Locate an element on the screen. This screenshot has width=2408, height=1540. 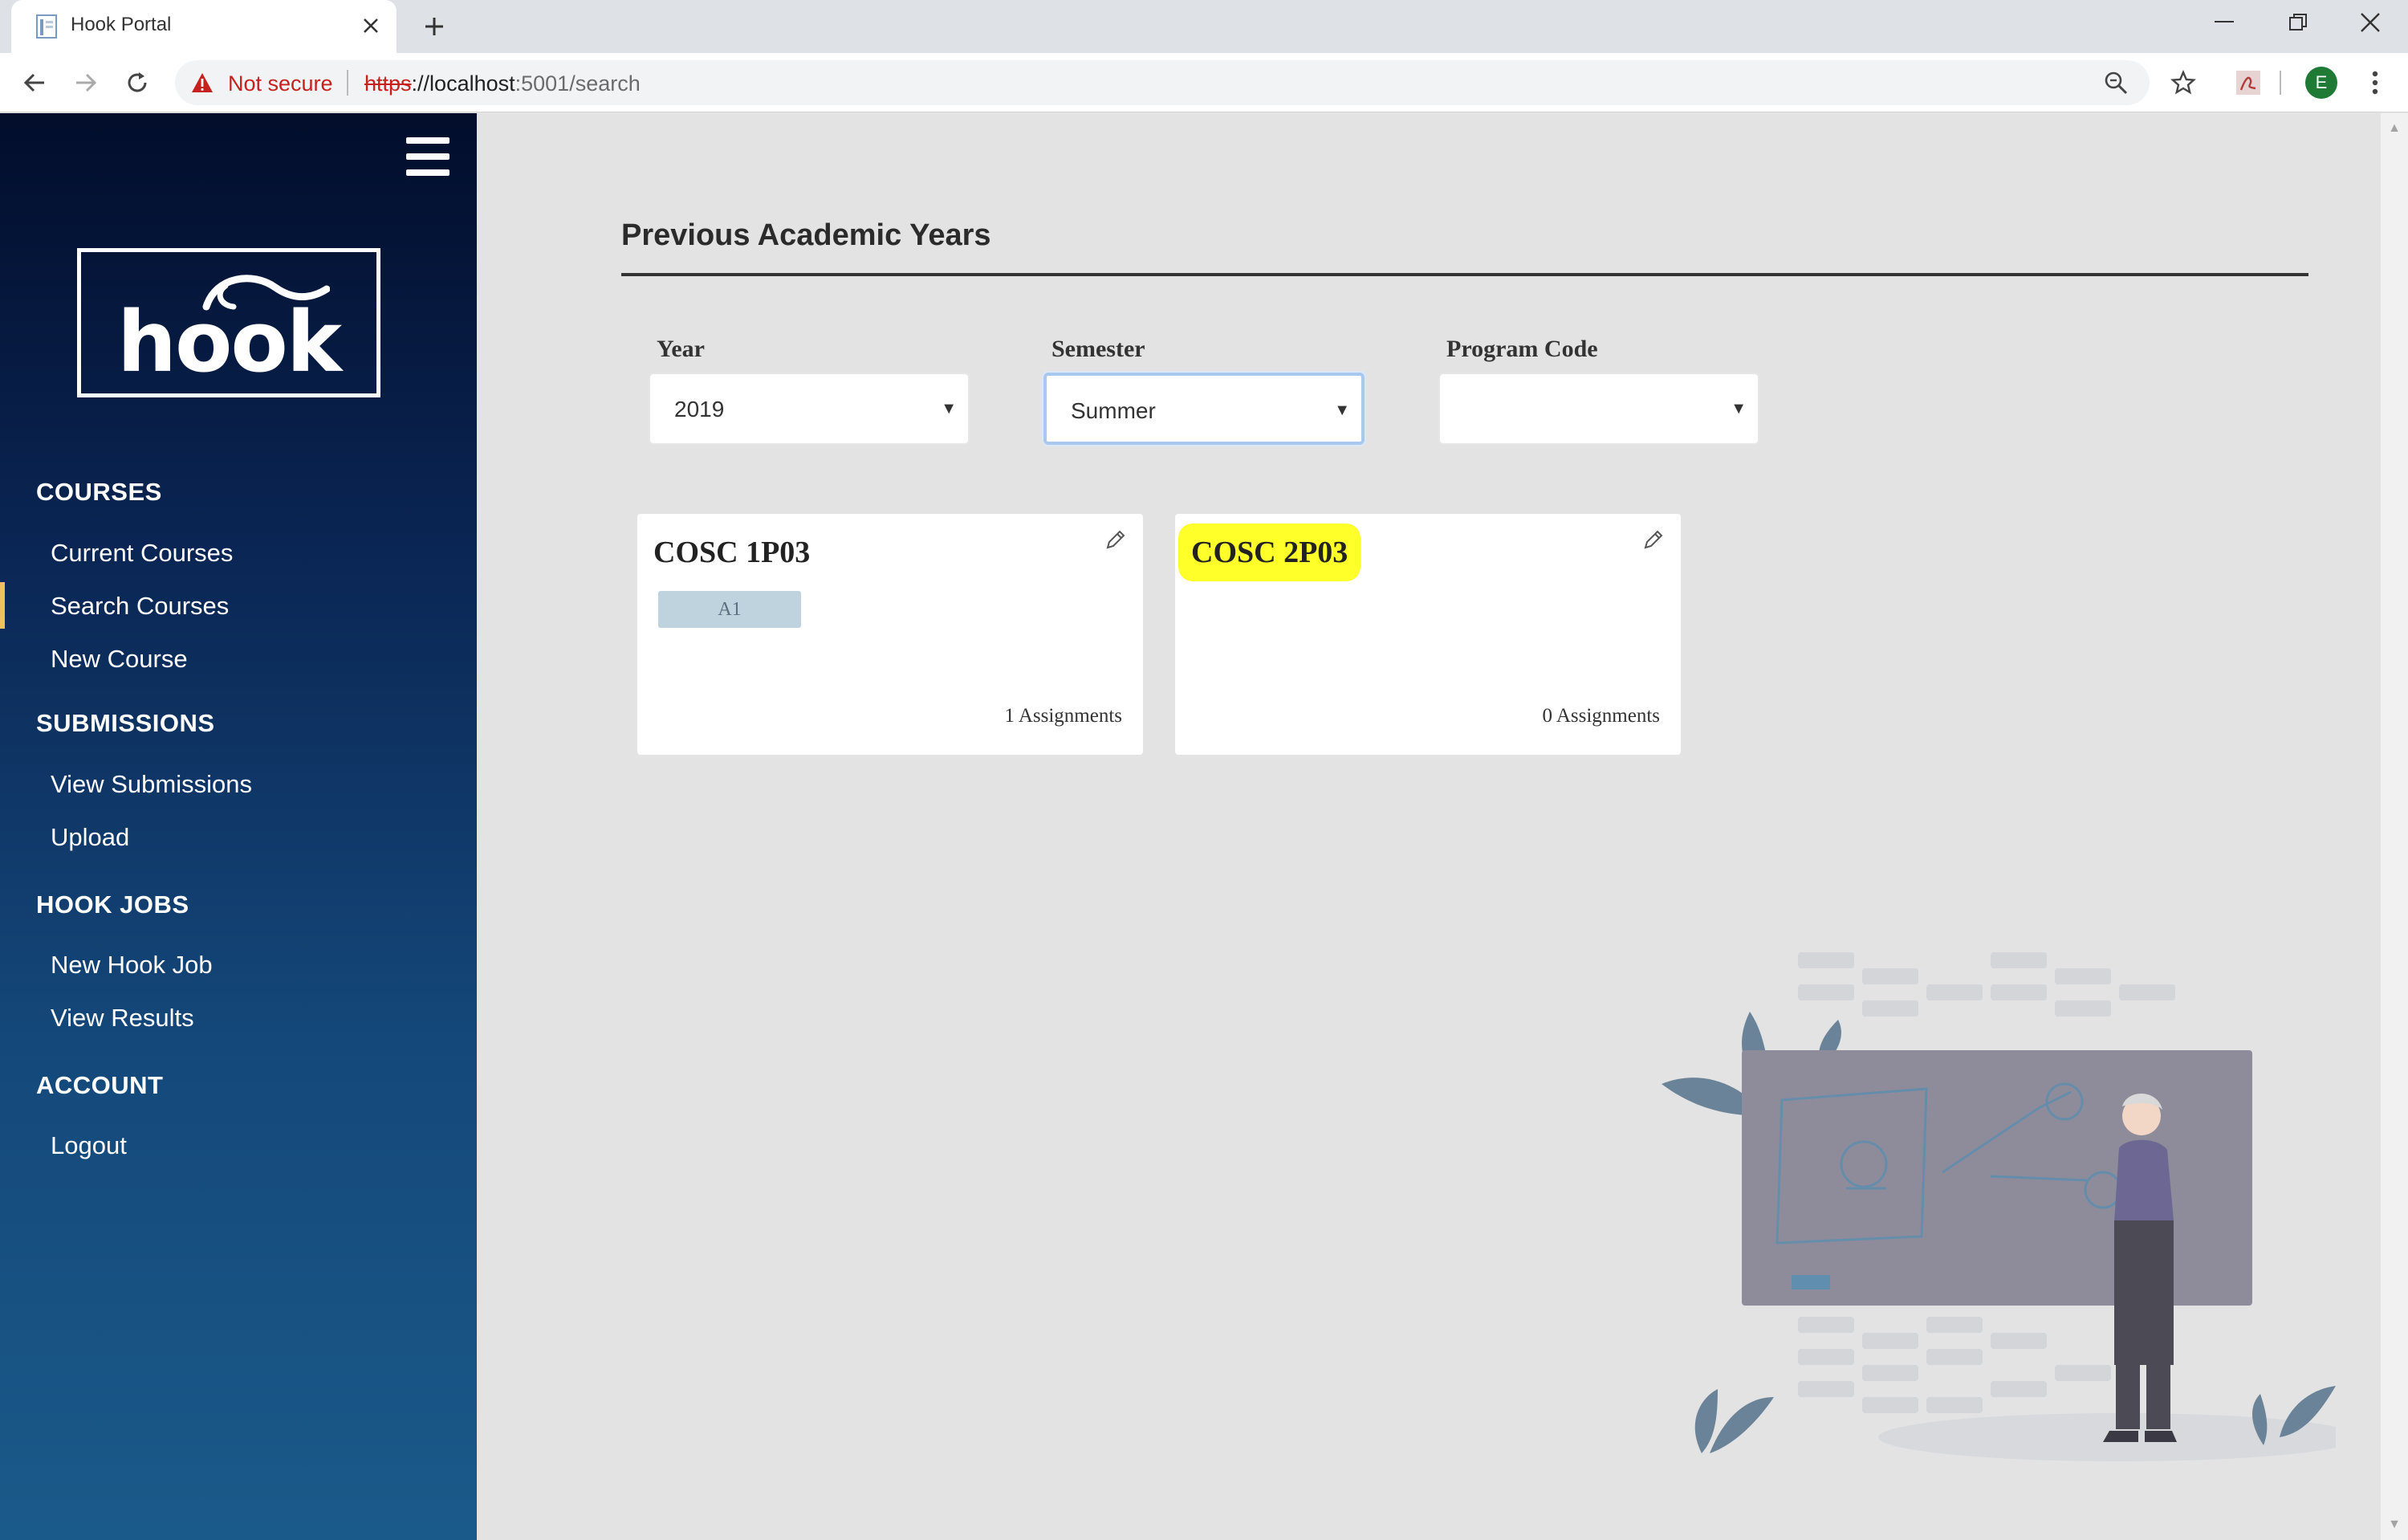
sidebar-item-label: New Course is located at coordinates (119, 659).